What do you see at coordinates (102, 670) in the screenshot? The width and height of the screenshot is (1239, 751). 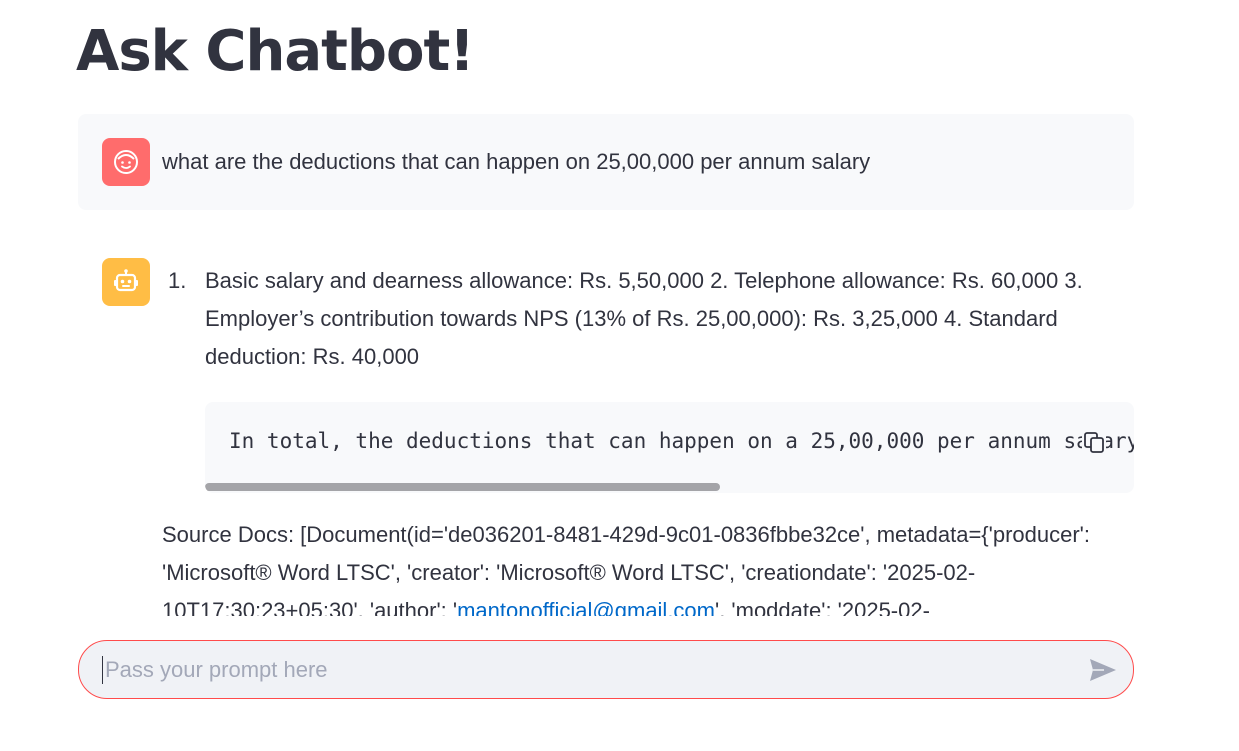 I see `text-caret` at bounding box center [102, 670].